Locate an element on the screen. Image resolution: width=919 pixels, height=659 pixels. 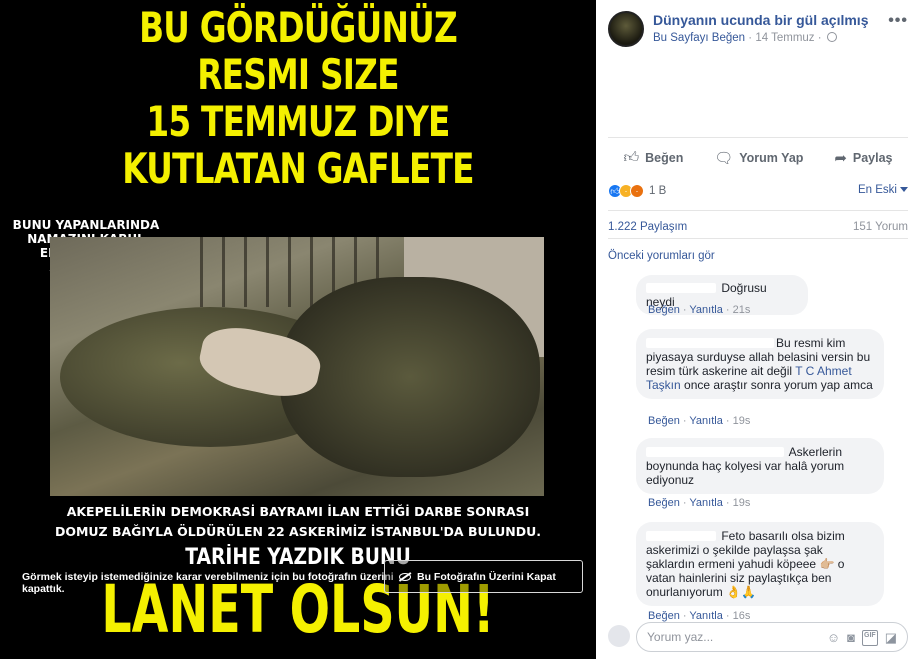
comment-time: 16s is located at coordinates (742, 616).